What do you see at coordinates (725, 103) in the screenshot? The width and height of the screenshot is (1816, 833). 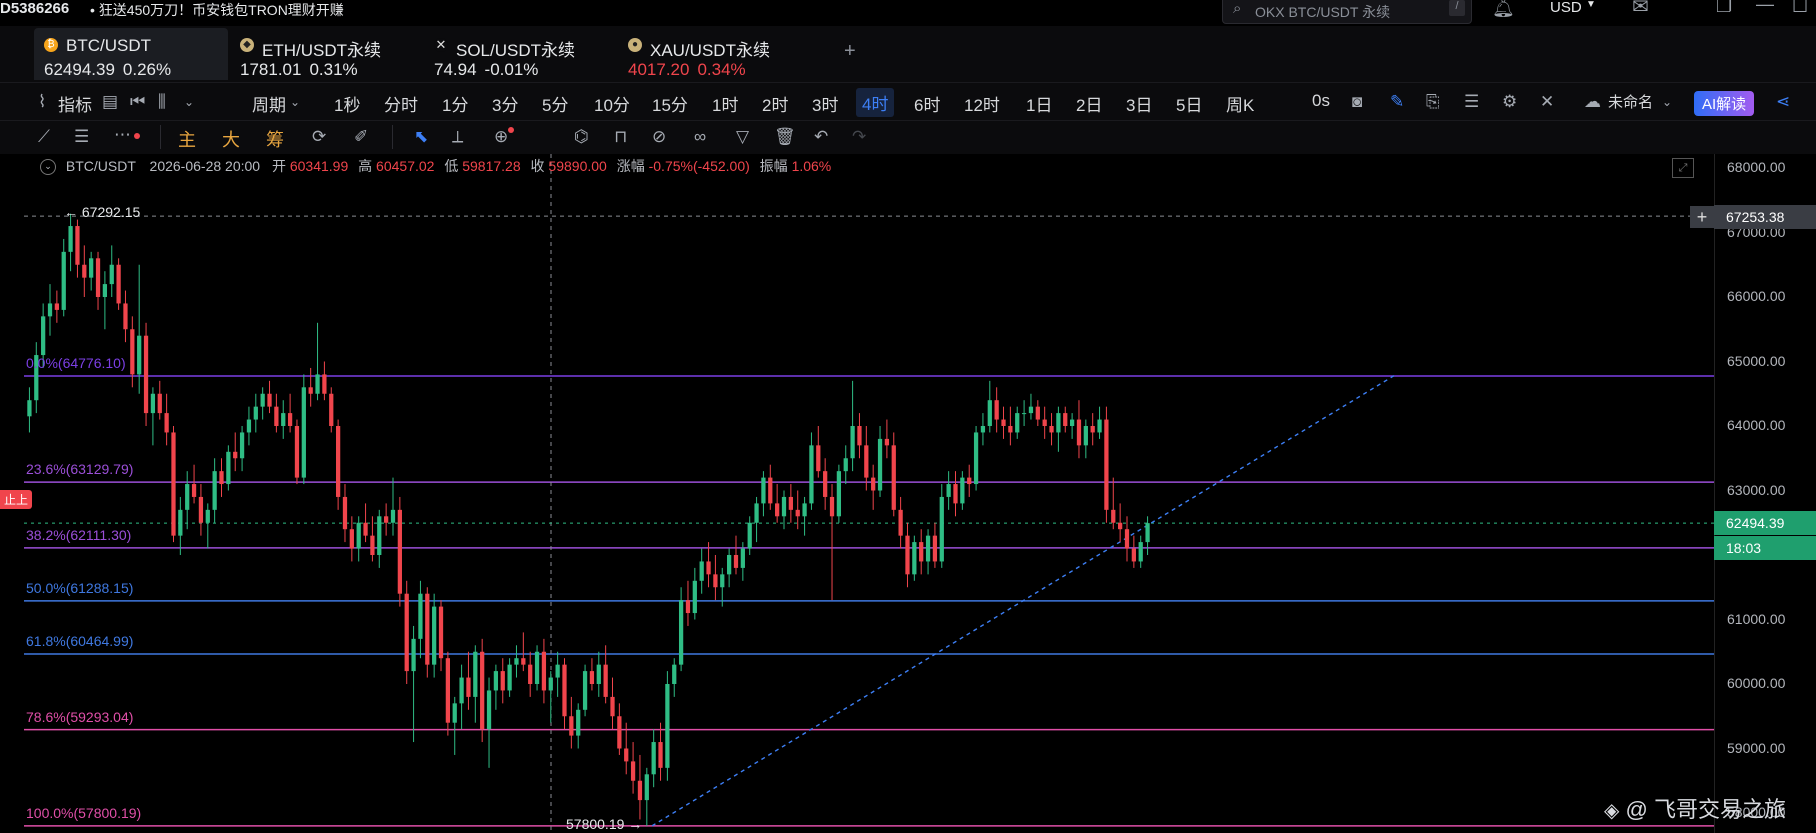 I see `timeframe-1时: 1时` at bounding box center [725, 103].